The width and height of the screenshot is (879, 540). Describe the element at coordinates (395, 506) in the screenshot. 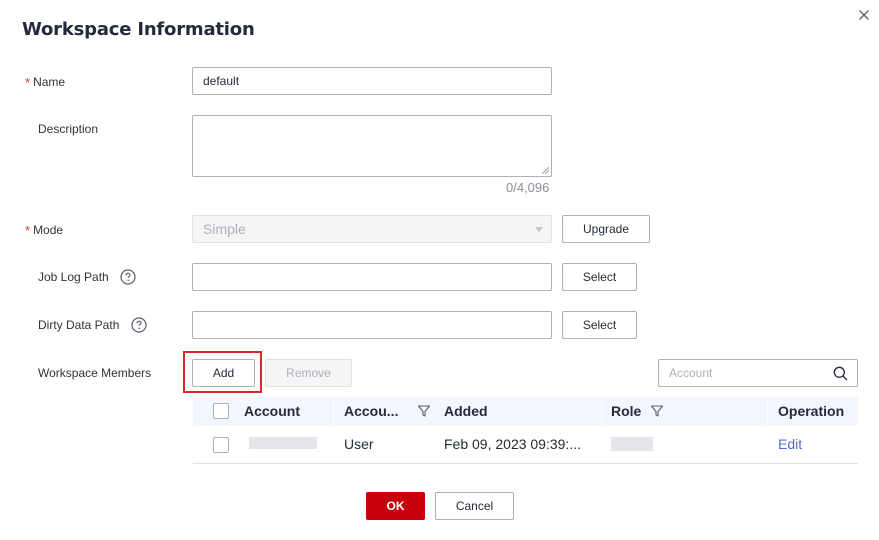

I see `ok-button: OK` at that location.